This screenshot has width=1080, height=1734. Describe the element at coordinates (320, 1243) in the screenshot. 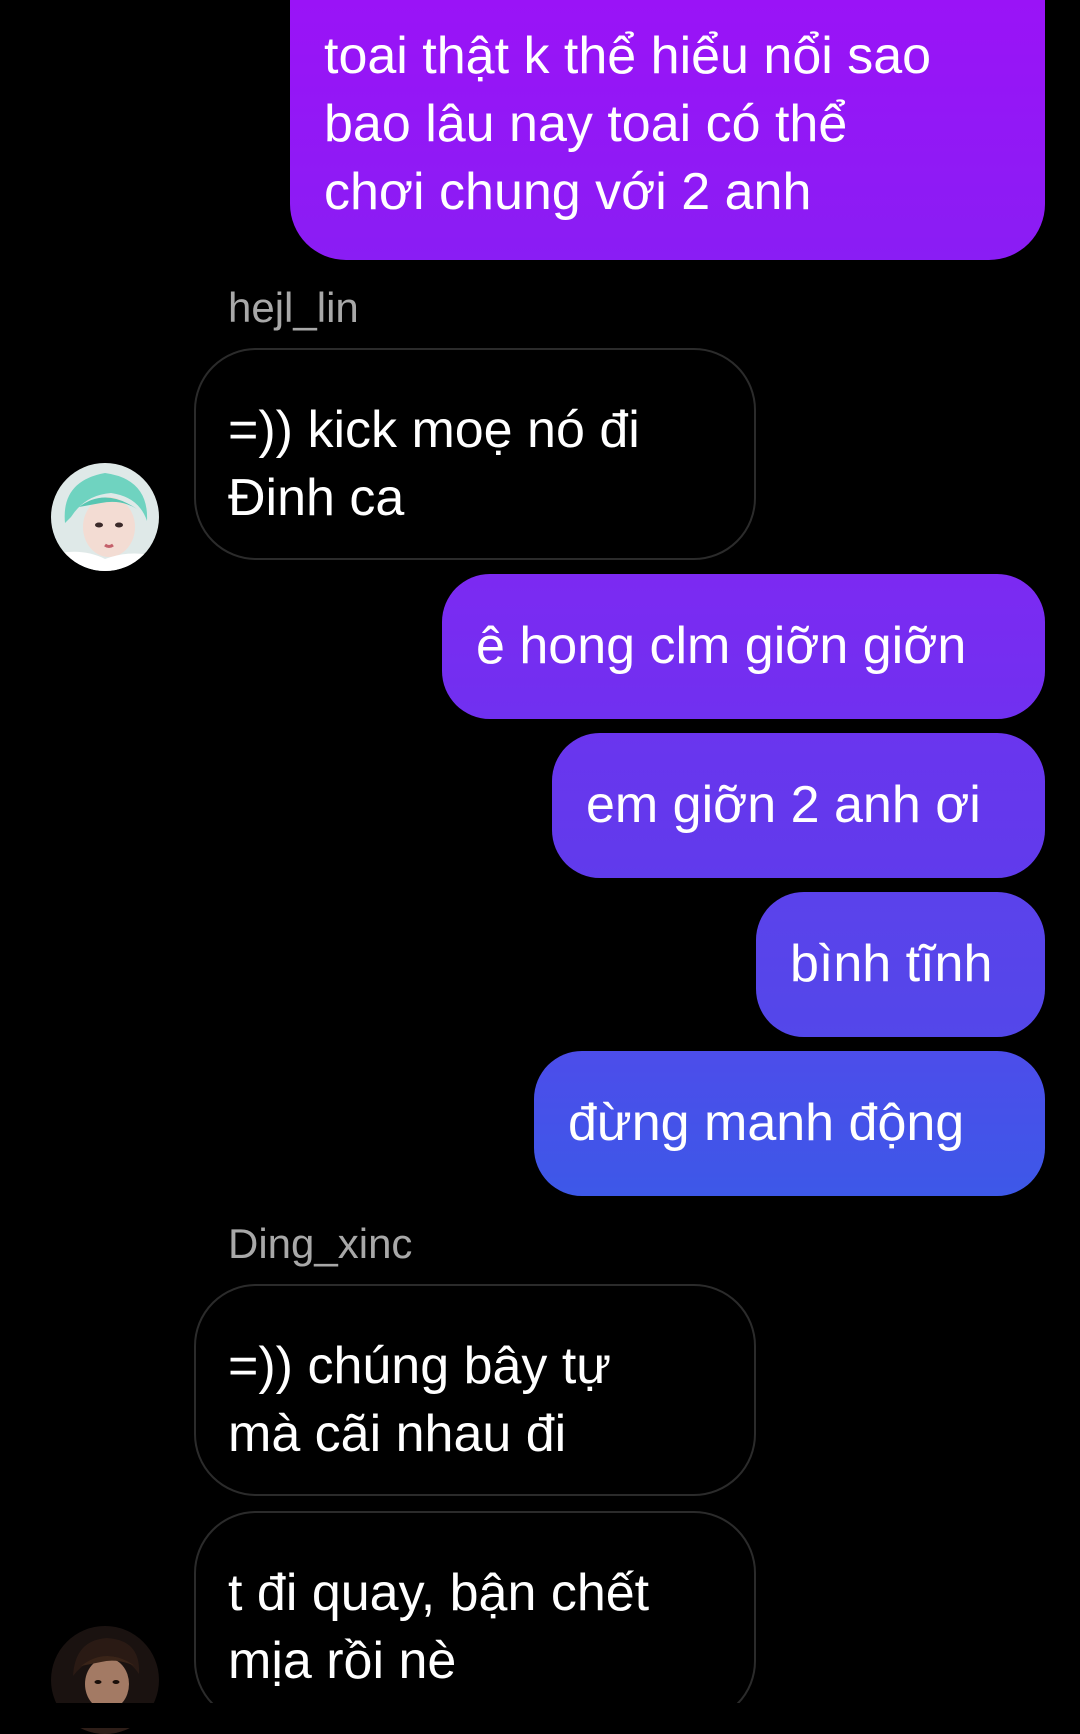

I see `sender-name: Ding_xinc` at that location.